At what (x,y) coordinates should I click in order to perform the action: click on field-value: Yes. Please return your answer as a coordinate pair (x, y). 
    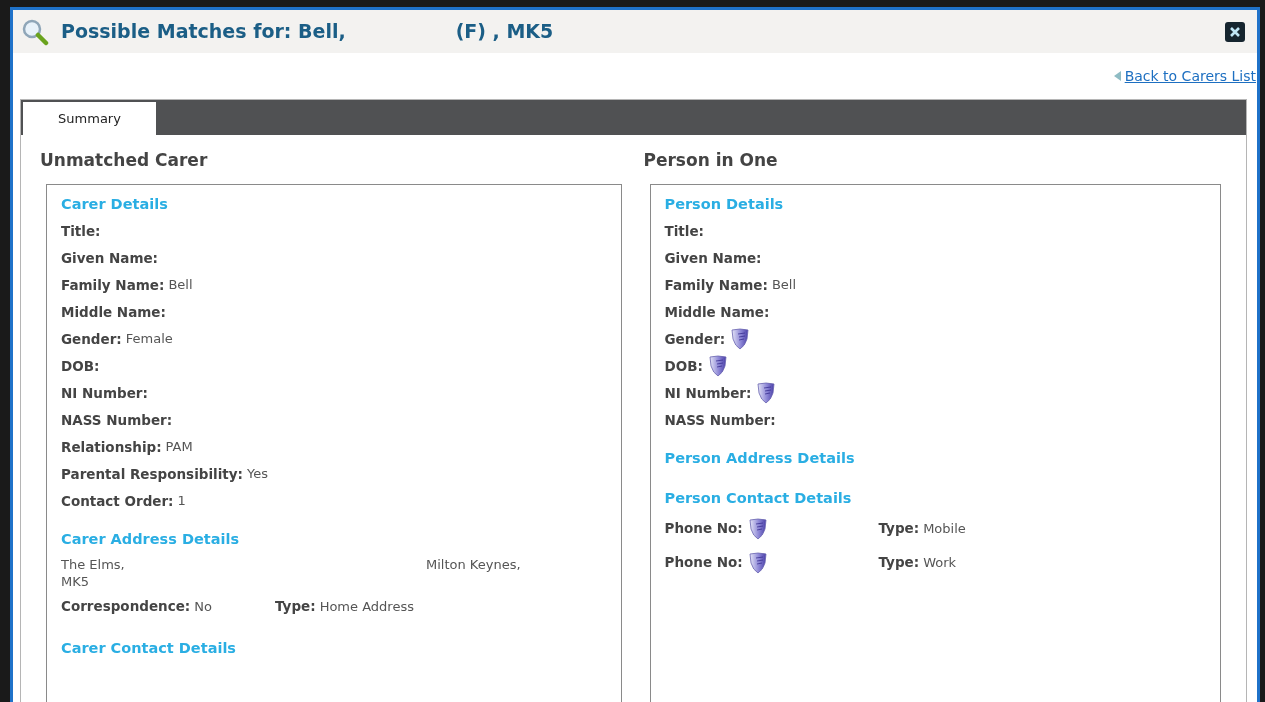
    Looking at the image, I should click on (257, 474).